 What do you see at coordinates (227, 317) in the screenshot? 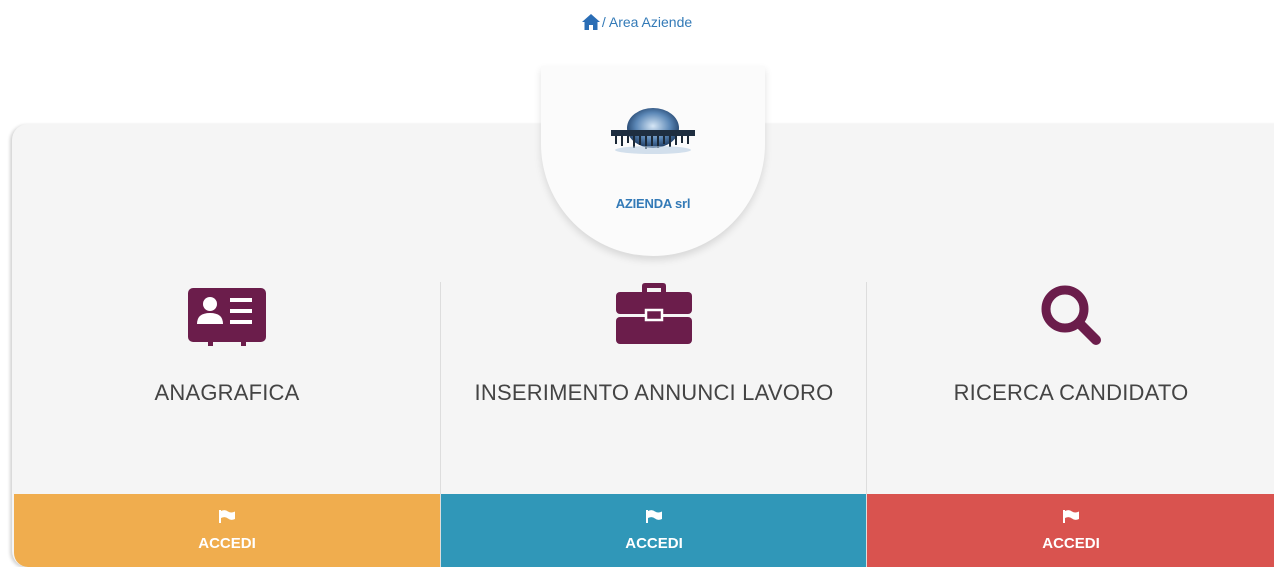
I see `id-card-icon` at bounding box center [227, 317].